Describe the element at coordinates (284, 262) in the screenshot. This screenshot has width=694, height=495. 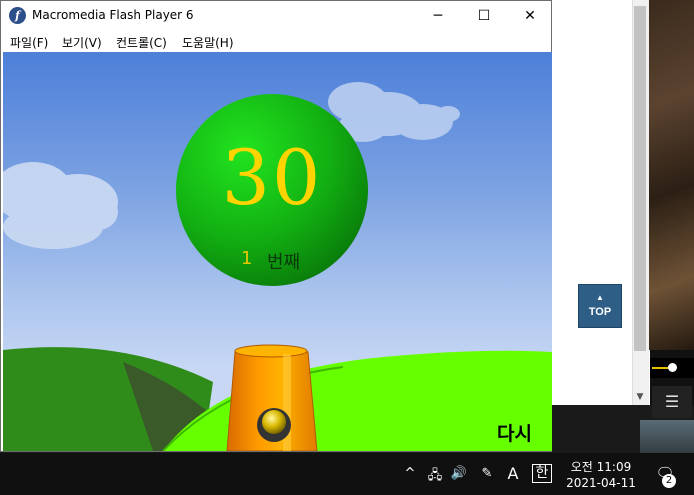
I see `attempt-count-label: 번째` at that location.